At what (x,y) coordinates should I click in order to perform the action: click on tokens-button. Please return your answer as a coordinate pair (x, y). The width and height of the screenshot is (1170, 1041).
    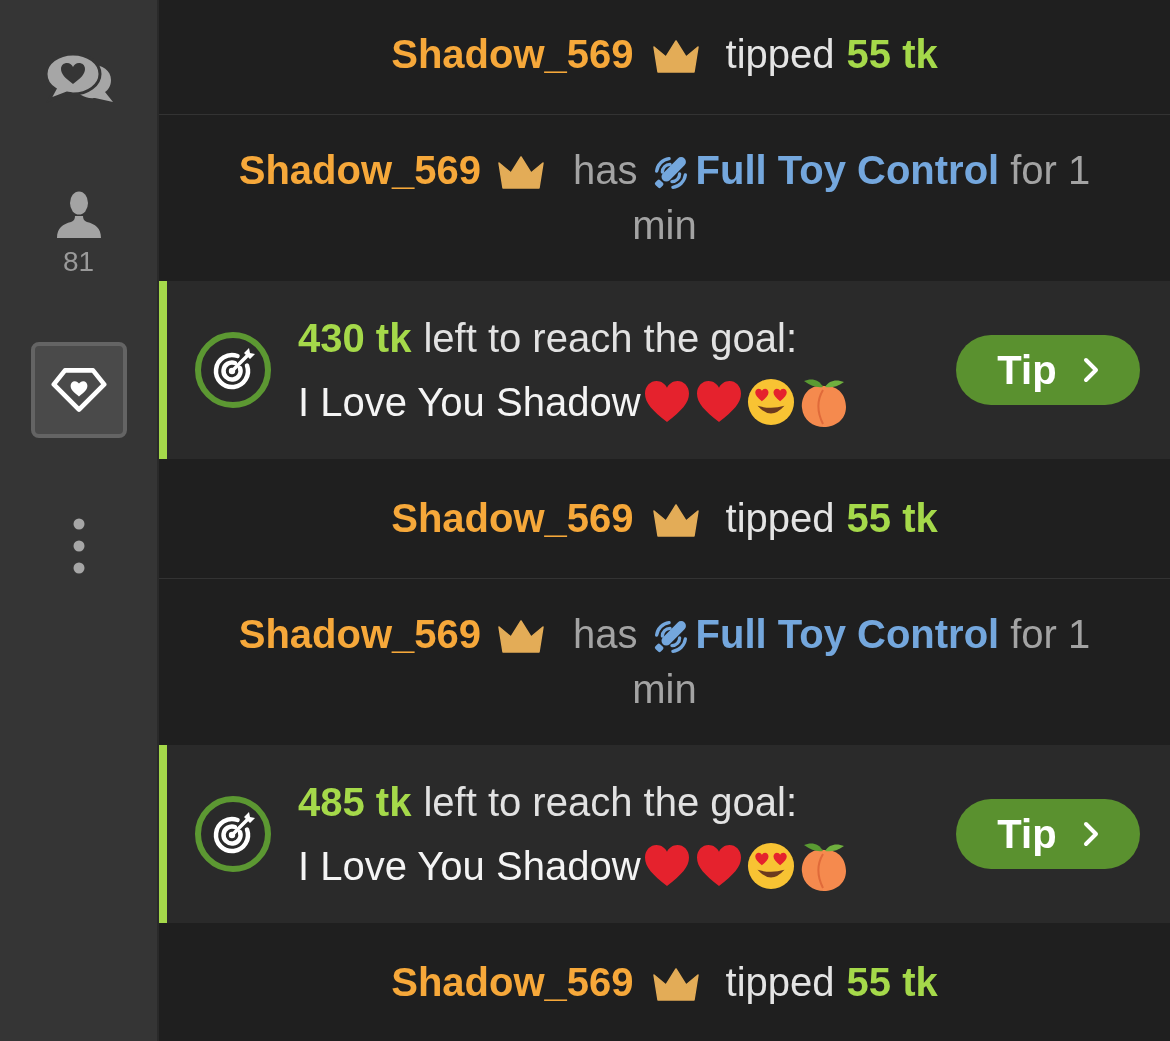
    Looking at the image, I should click on (78, 390).